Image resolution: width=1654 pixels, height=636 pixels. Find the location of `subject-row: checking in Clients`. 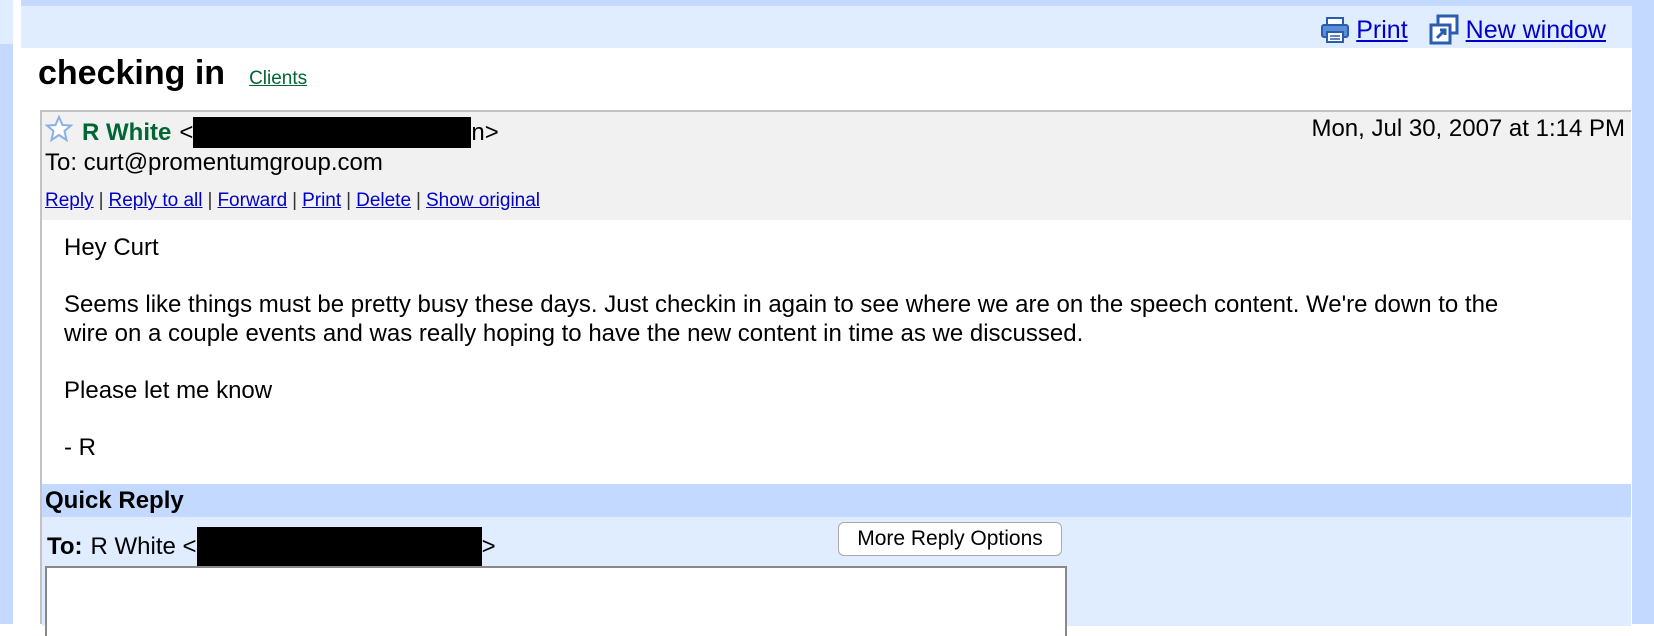

subject-row: checking in Clients is located at coordinates (172, 73).